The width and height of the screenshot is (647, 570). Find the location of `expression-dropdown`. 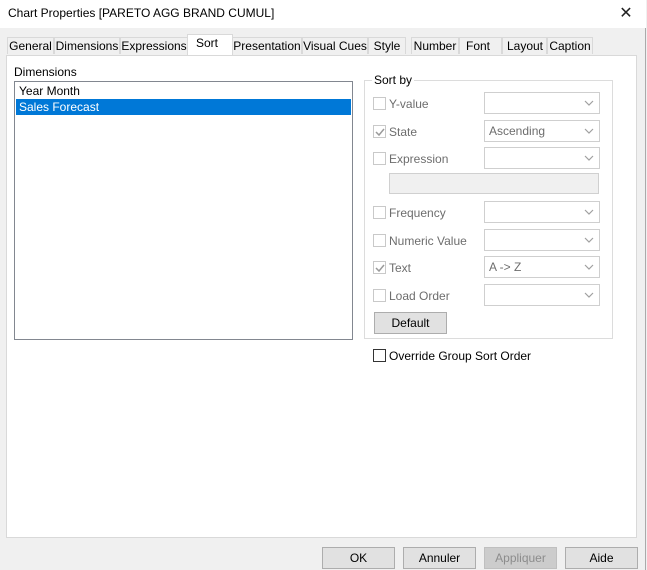

expression-dropdown is located at coordinates (542, 158).